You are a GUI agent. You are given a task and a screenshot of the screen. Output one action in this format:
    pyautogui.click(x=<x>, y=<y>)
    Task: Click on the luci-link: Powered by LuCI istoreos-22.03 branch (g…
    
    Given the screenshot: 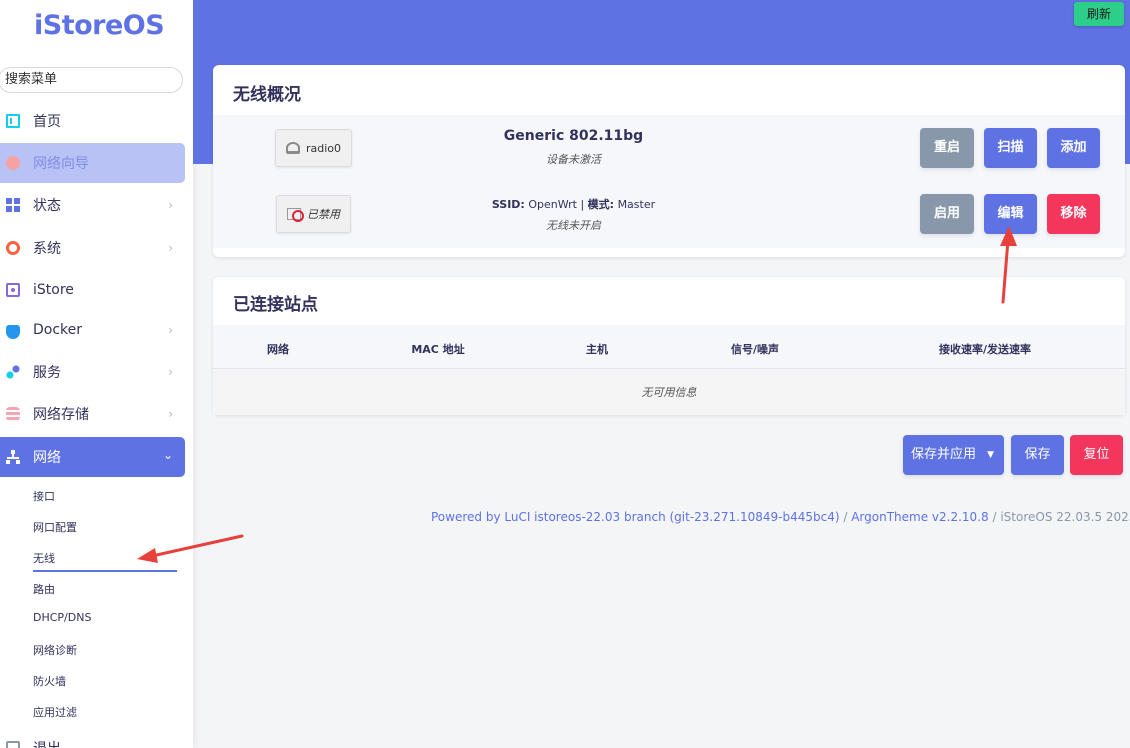 What is the action you would take?
    pyautogui.click(x=635, y=517)
    